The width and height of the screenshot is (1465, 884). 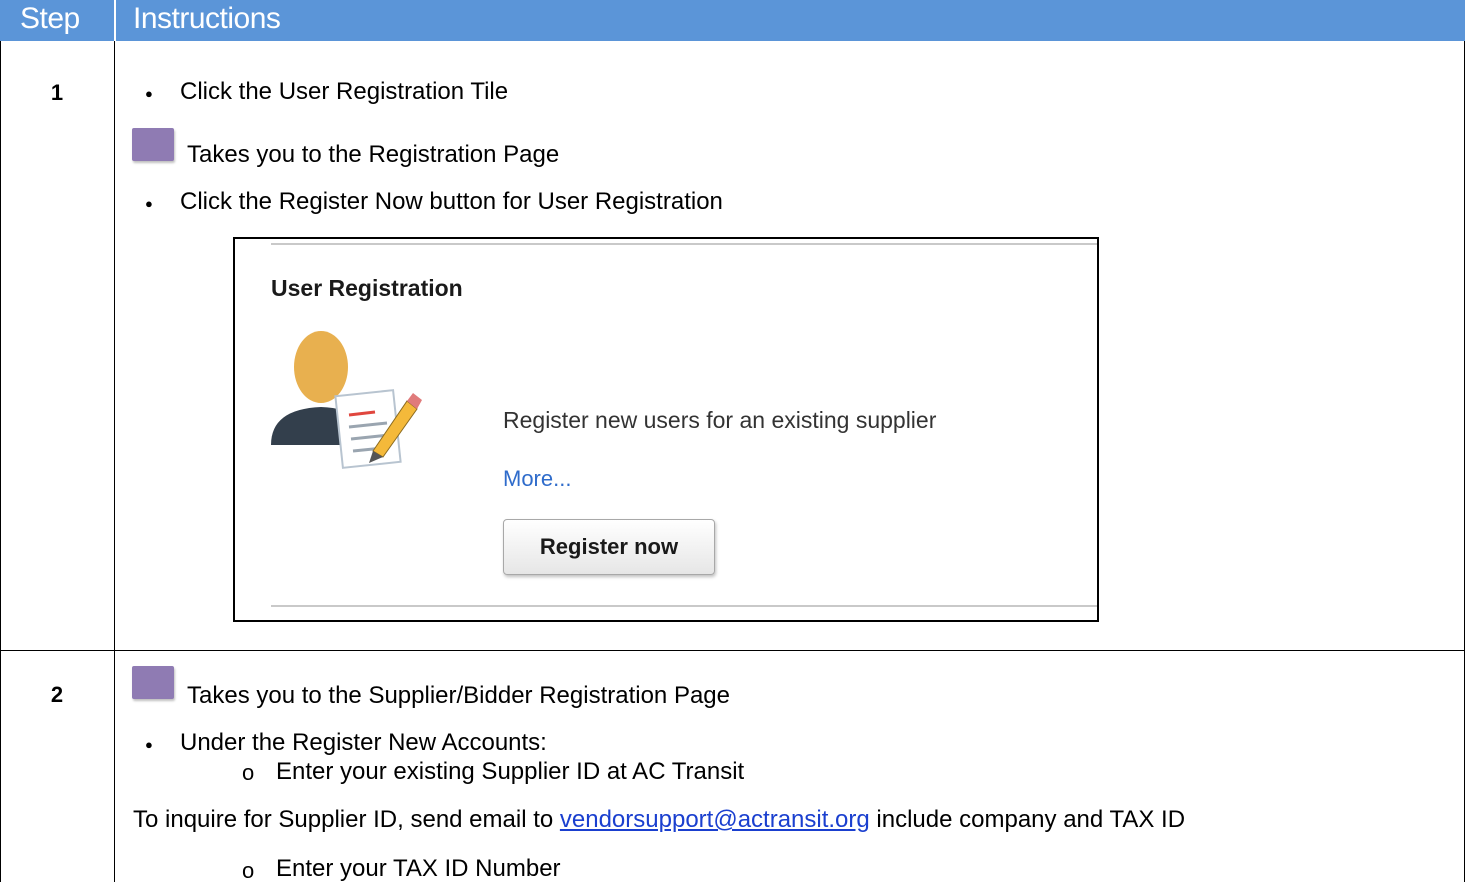 I want to click on user-document-icon, so click(x=345, y=398).